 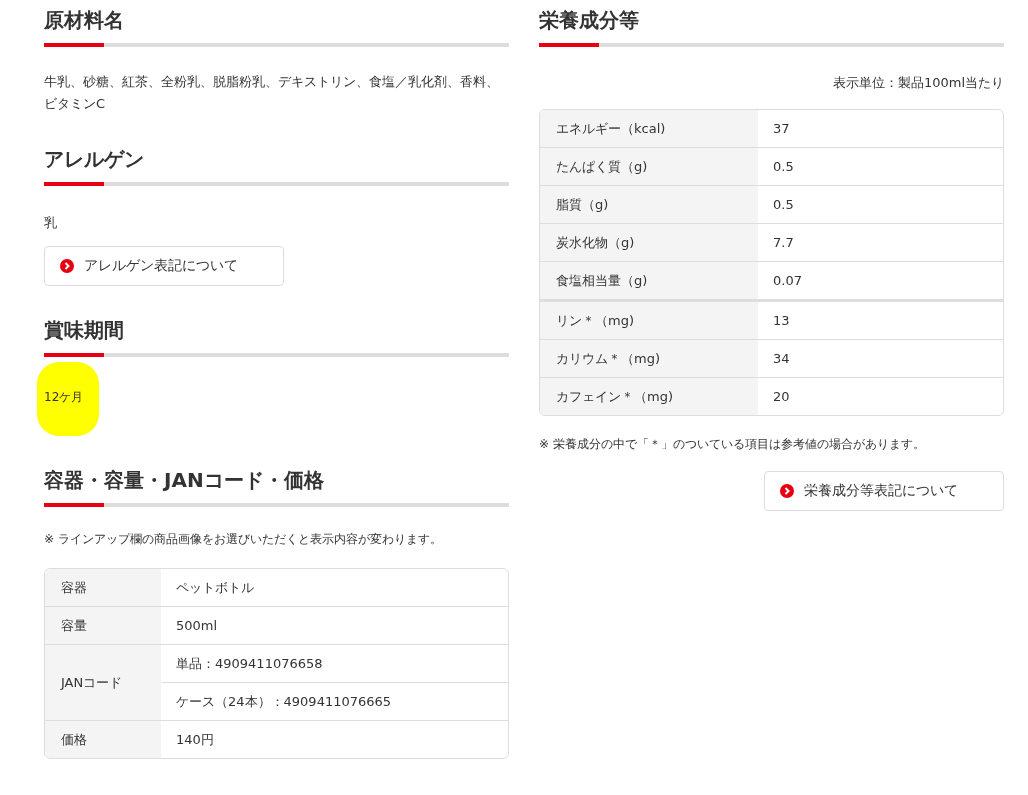 What do you see at coordinates (195, 739) in the screenshot?
I see `table-cell-text: 140円` at bounding box center [195, 739].